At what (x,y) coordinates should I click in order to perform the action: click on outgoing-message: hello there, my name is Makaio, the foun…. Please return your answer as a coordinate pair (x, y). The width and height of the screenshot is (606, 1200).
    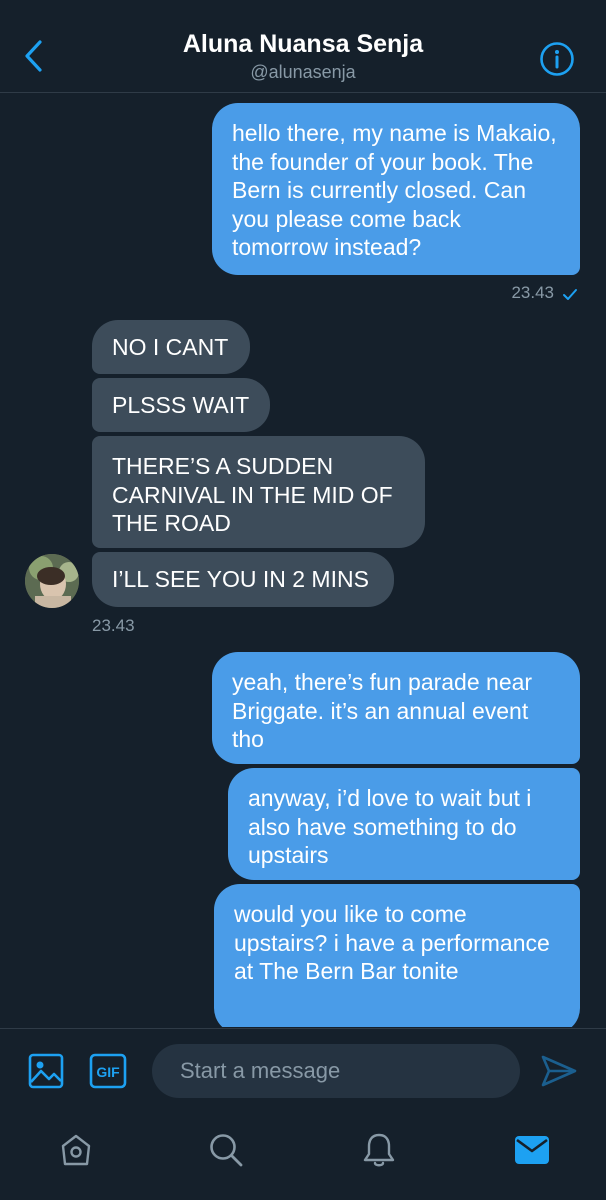
    Looking at the image, I should click on (396, 189).